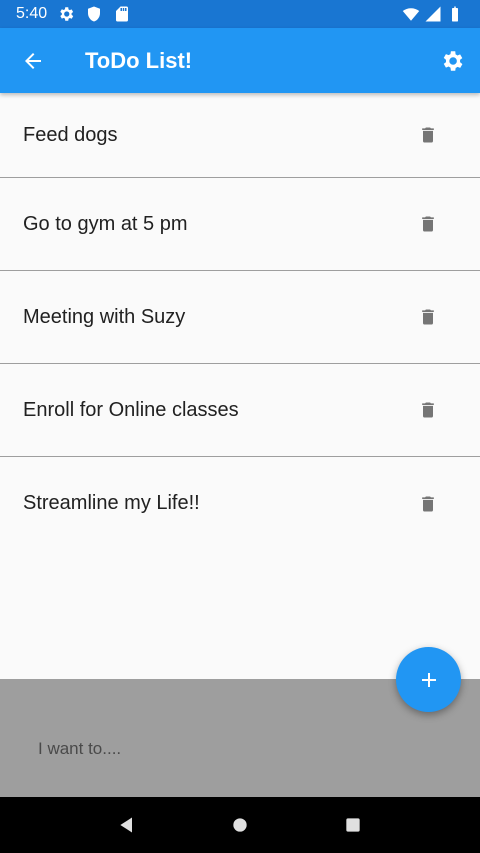 The height and width of the screenshot is (853, 480). I want to click on todo-item: Feed dogs, so click(240, 135).